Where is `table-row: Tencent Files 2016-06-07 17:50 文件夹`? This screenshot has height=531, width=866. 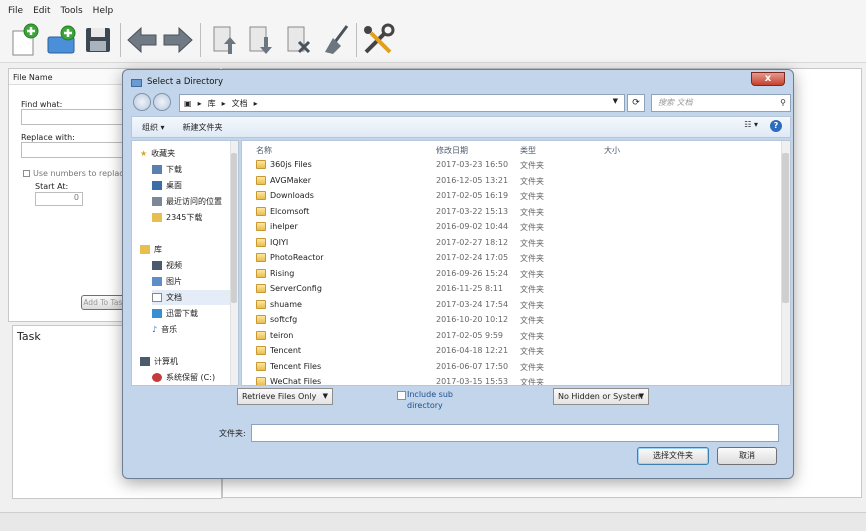 table-row: Tencent Files 2016-06-07 17:50 文件夹 is located at coordinates (511, 367).